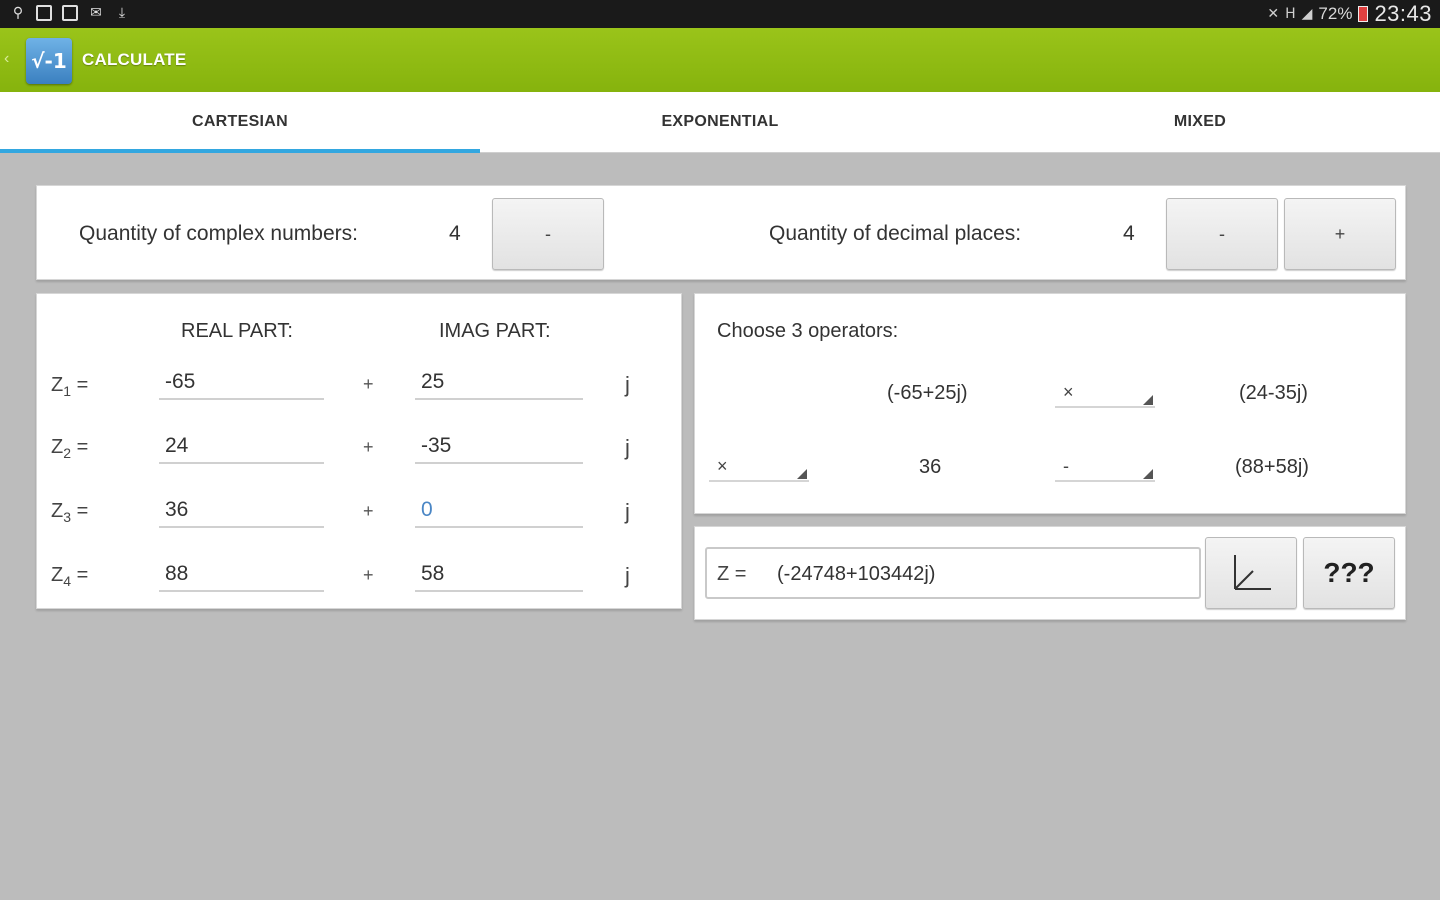 The image size is (1440, 900). Describe the element at coordinates (720, 14) in the screenshot. I see `status-bar: ⚲ ✉ ⤓ ✕ H ◢ 72% 23:43` at that location.